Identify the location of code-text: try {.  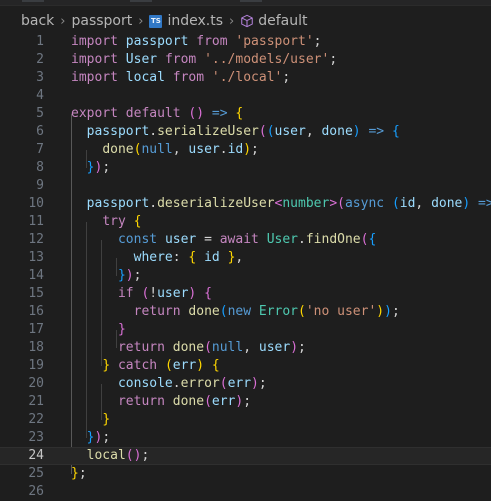
(106, 222).